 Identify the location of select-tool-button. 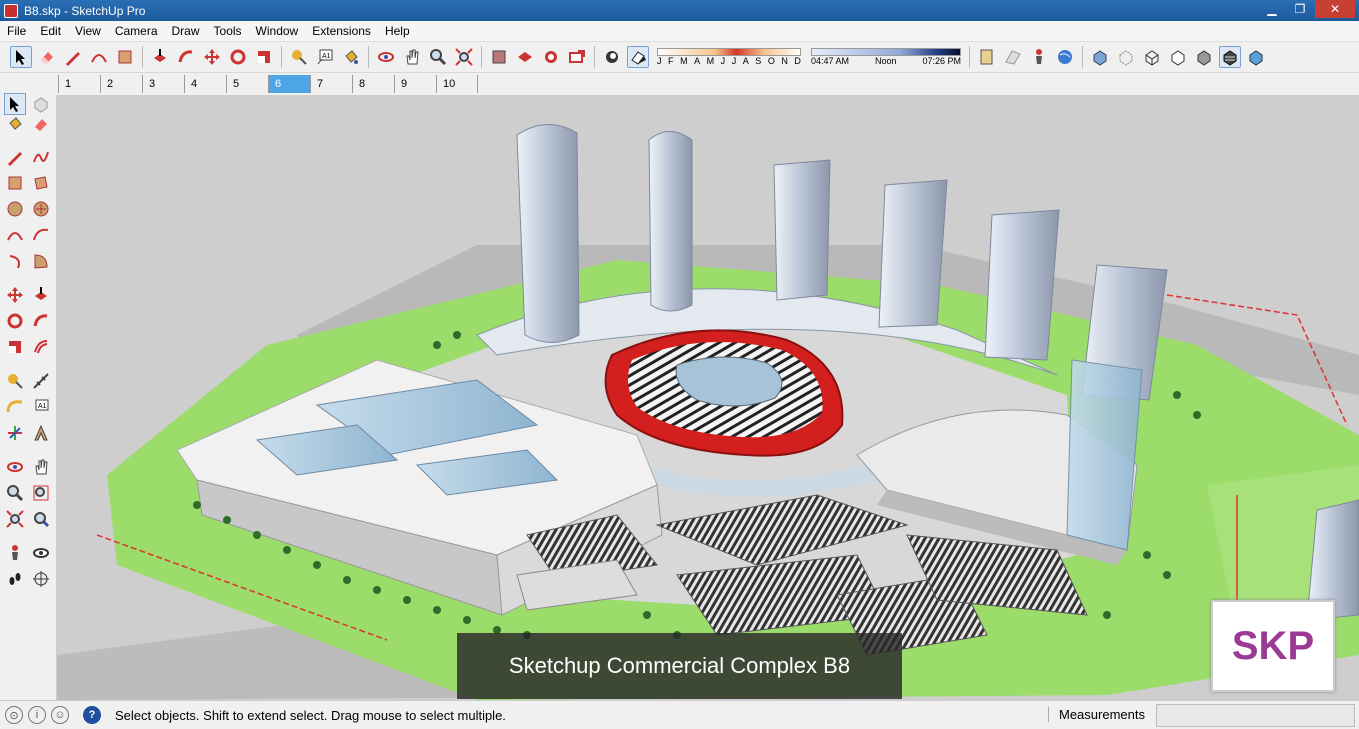
(21, 57).